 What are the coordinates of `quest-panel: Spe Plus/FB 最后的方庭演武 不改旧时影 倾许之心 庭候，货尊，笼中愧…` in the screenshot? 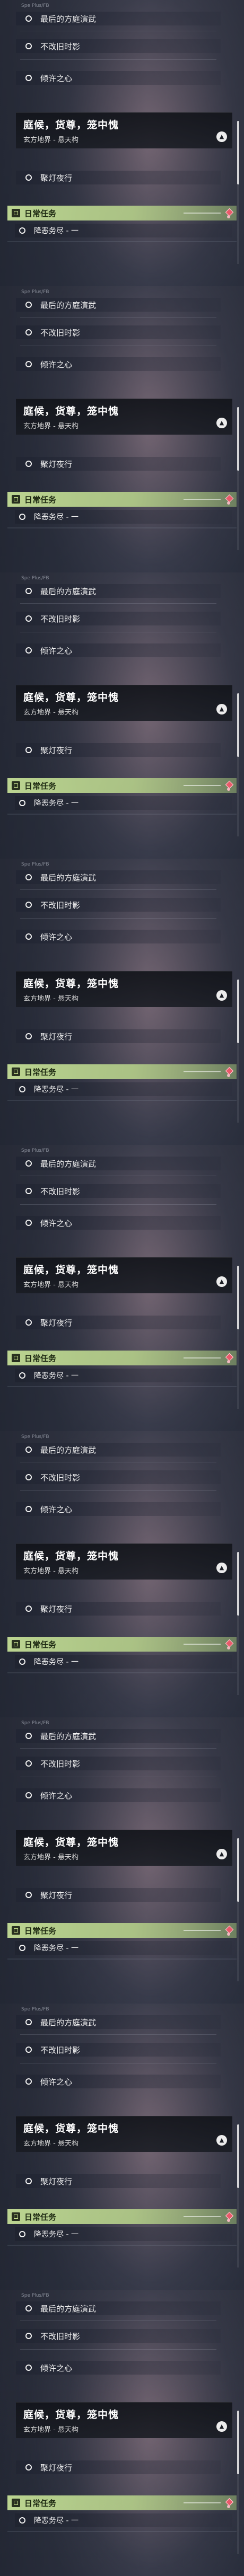 It's located at (122, 1288).